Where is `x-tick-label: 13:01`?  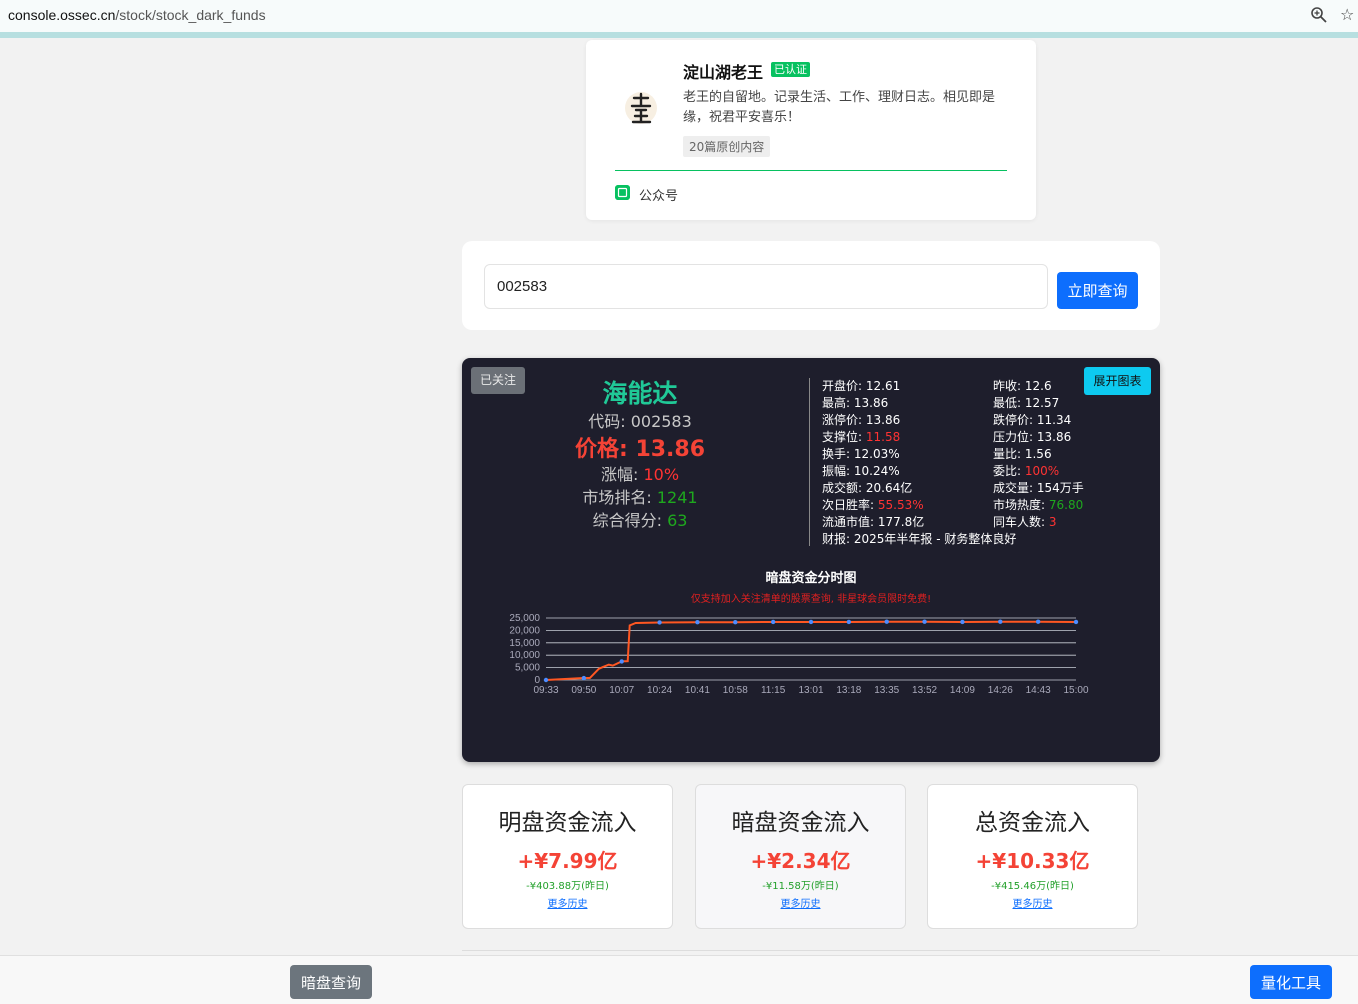 x-tick-label: 13:01 is located at coordinates (810, 690).